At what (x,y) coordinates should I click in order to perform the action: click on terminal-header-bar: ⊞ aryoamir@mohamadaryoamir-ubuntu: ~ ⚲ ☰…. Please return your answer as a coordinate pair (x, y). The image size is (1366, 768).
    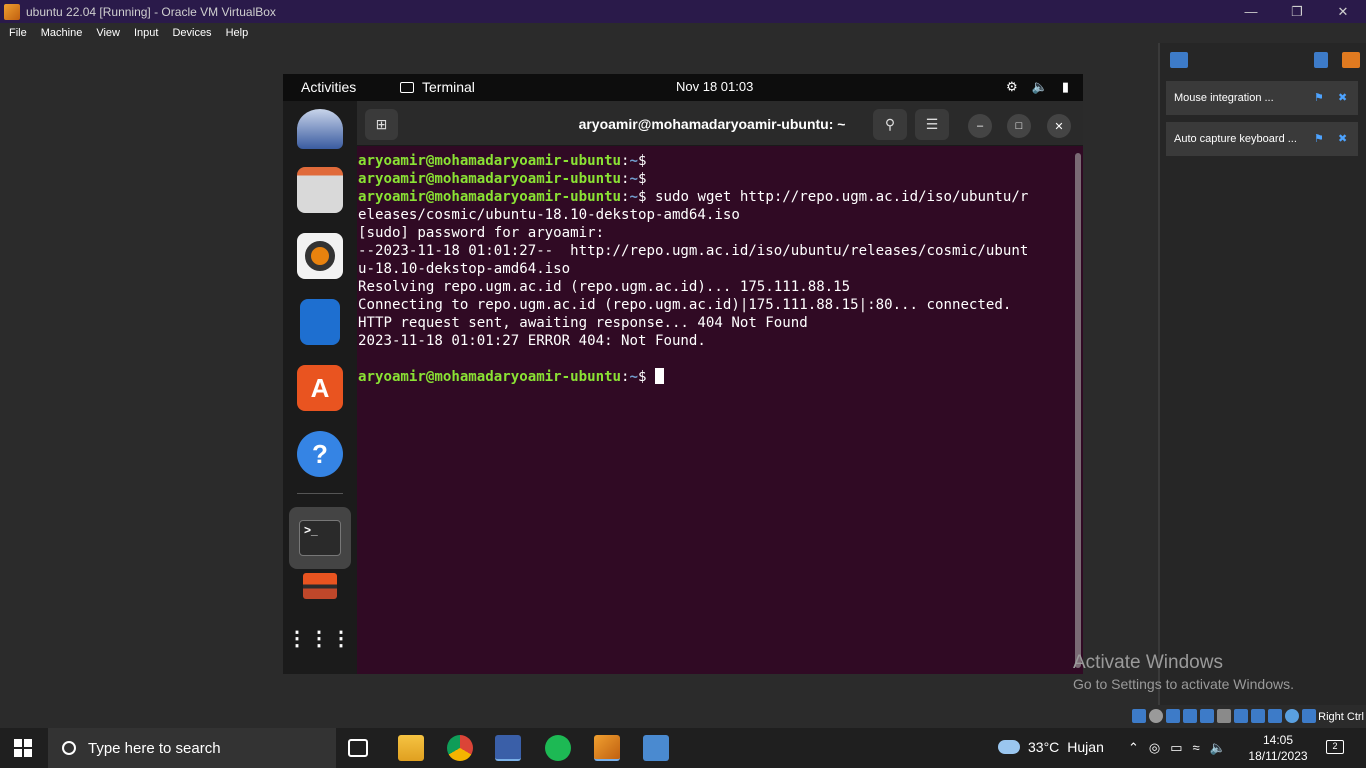
    Looking at the image, I should click on (720, 123).